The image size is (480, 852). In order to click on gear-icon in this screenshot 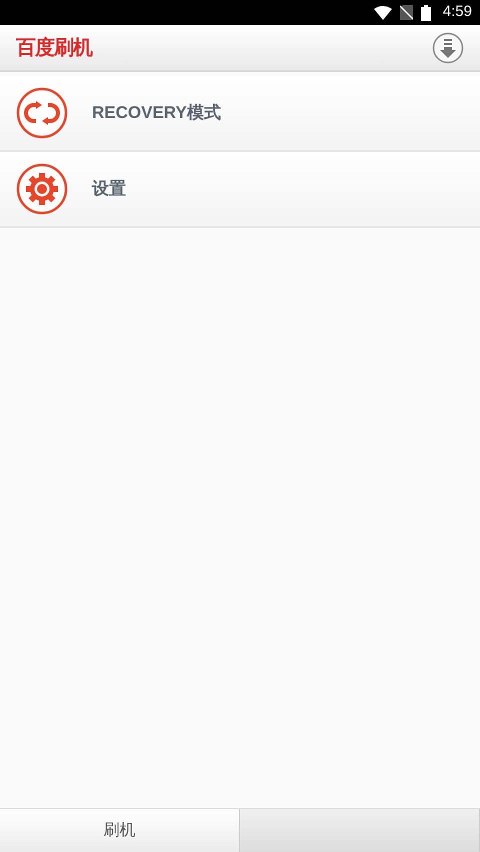, I will do `click(42, 189)`.